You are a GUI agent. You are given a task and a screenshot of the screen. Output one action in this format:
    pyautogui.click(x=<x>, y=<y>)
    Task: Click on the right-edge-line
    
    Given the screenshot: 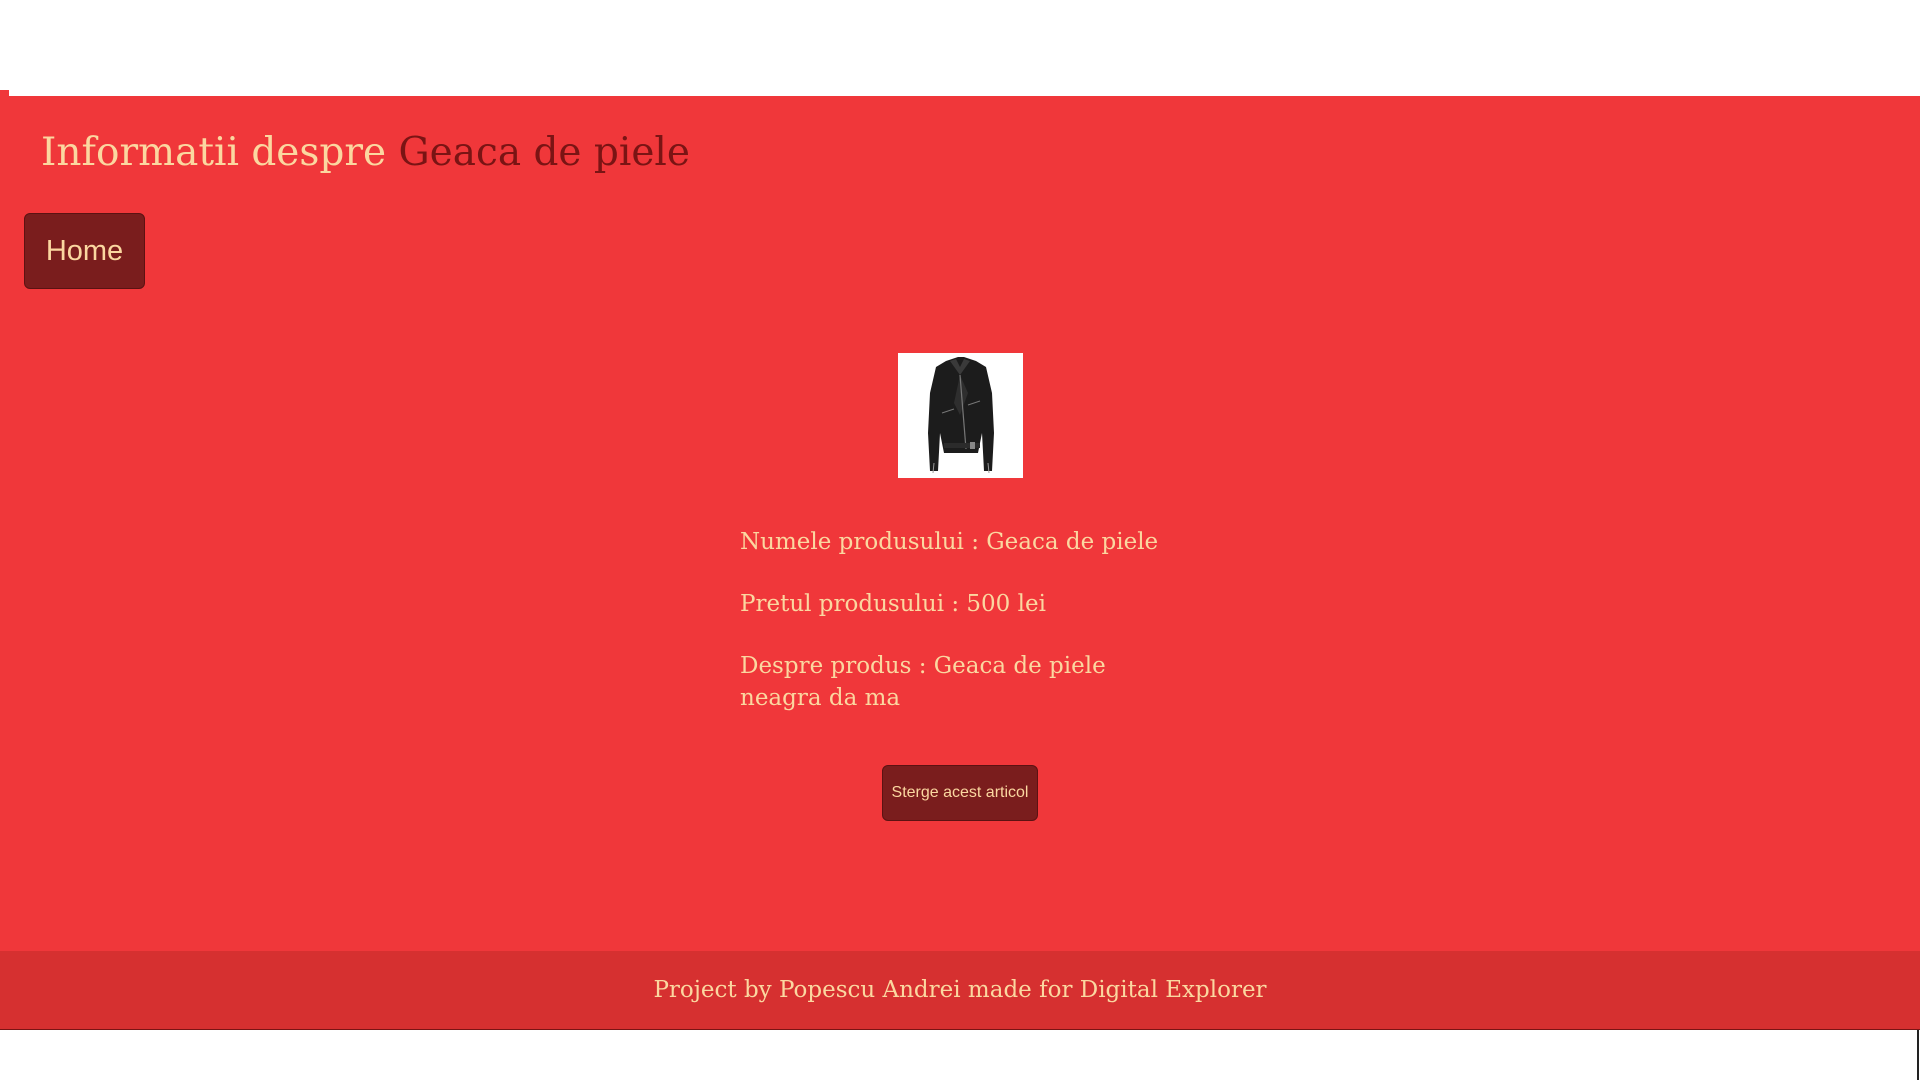 What is the action you would take?
    pyautogui.click(x=1918, y=1055)
    